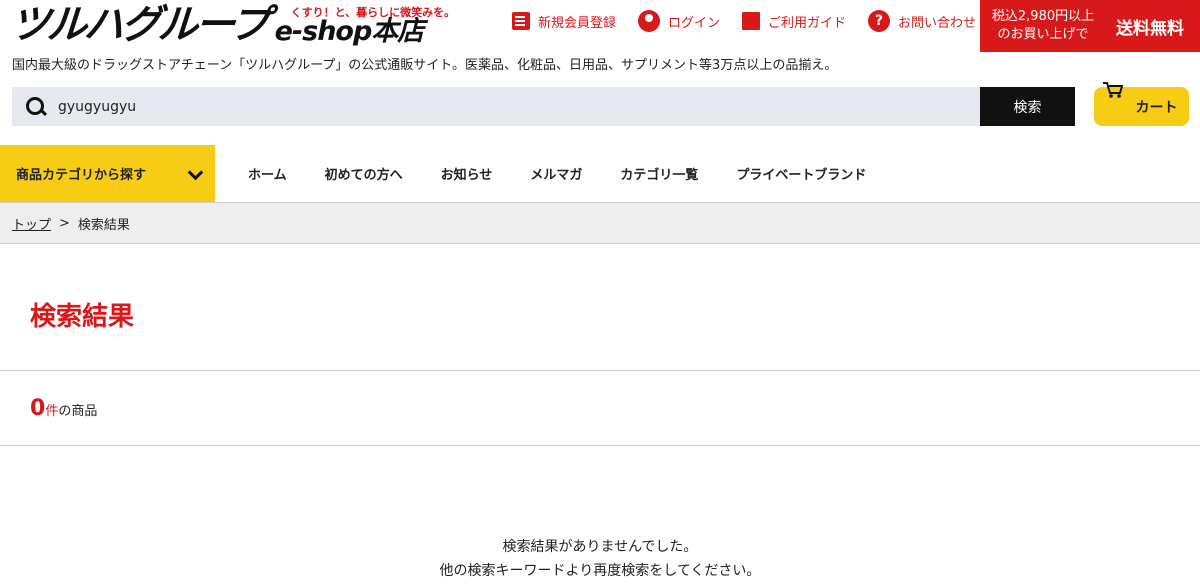 This screenshot has height=588, width=1200. I want to click on guide-link: ご利用ガイド, so click(794, 21).